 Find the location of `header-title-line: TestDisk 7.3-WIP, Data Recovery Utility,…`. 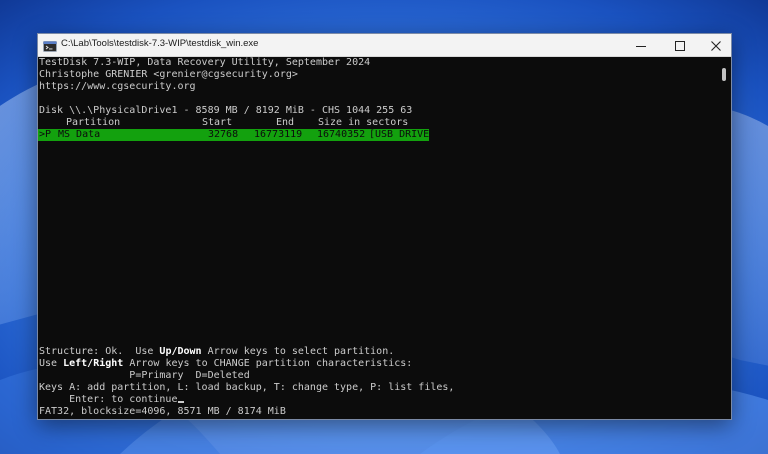

header-title-line: TestDisk 7.3-WIP, Data Recovery Utility,… is located at coordinates (205, 62).